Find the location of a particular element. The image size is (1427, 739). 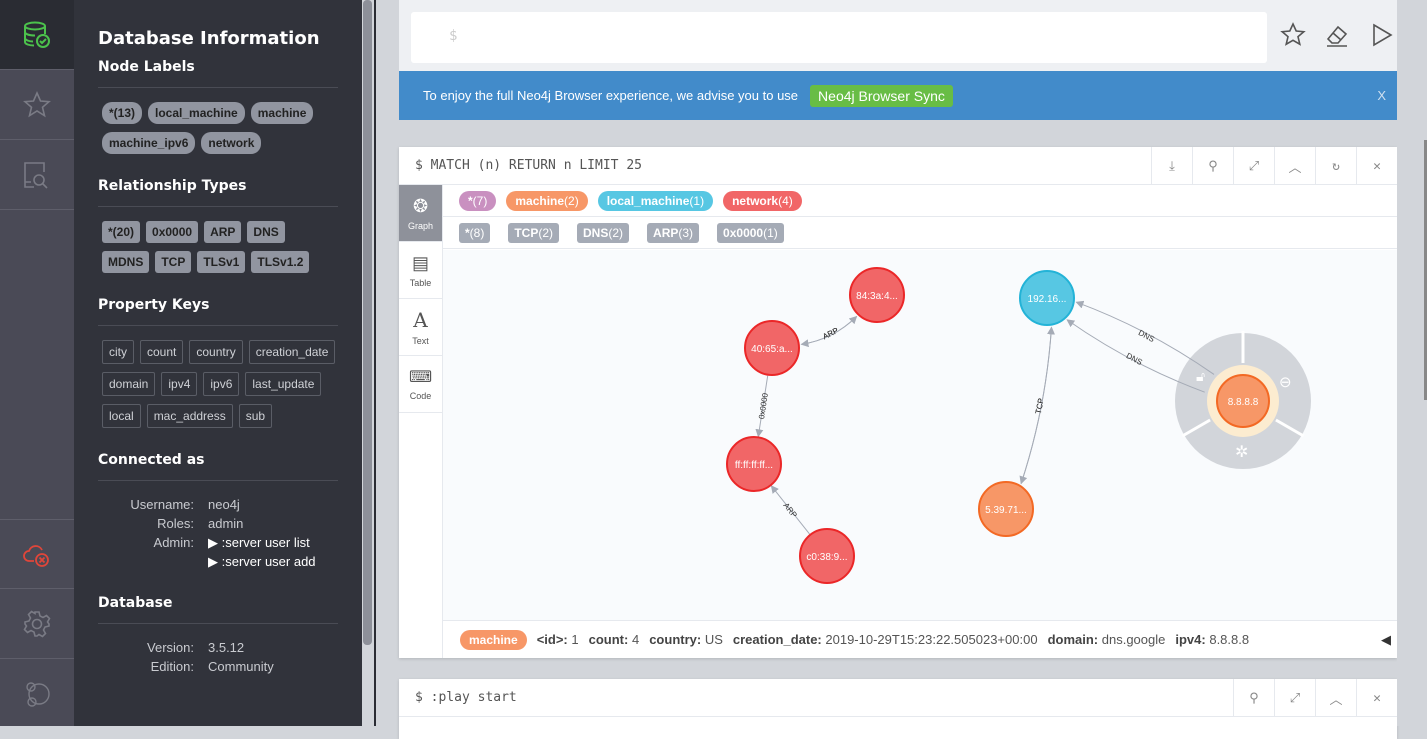

property-key-tag: count is located at coordinates (162, 352).